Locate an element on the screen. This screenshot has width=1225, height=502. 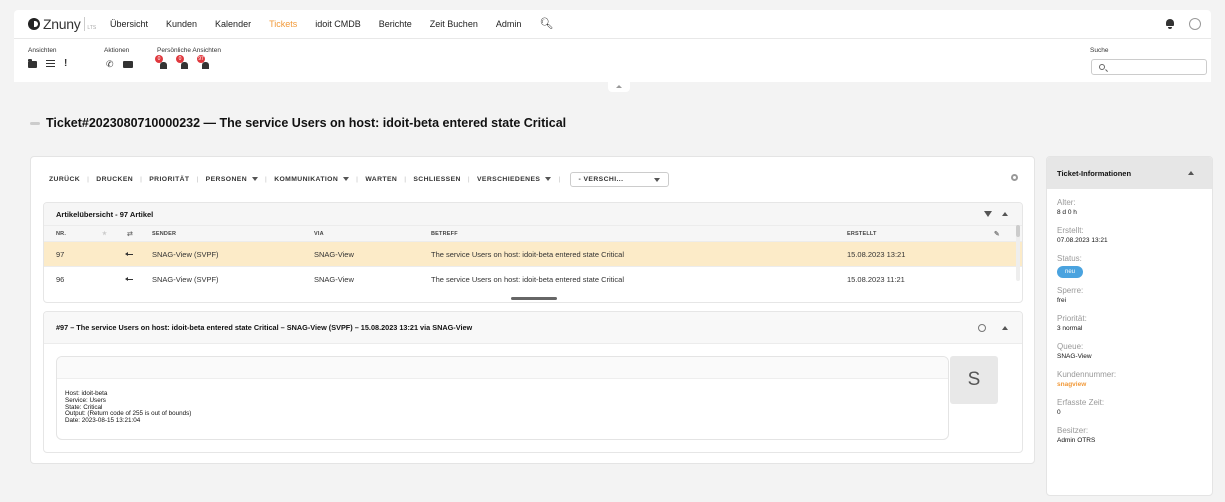
responsible-tickets-badge: 97 is located at coordinates (201, 59).